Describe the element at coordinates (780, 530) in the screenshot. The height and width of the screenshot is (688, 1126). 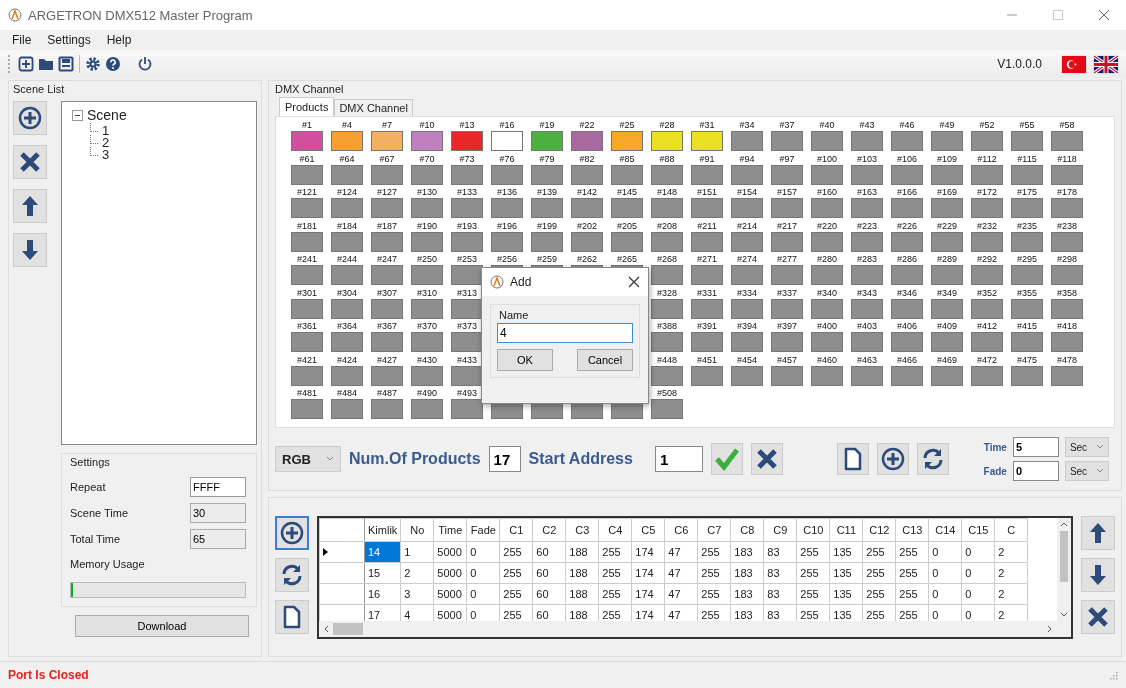
I see `column-header: C9` at that location.